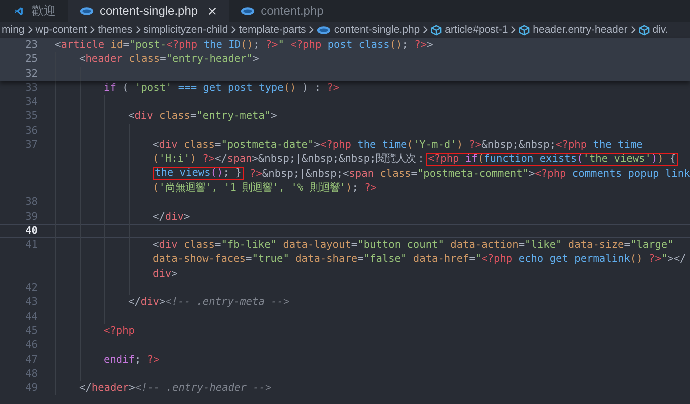  Describe the element at coordinates (398, 145) in the screenshot. I see `code-text: <div class="postmeta-date"><?php the_time('Y-m-d') ?>&nbsp;&nbsp;<?php the_time` at that location.